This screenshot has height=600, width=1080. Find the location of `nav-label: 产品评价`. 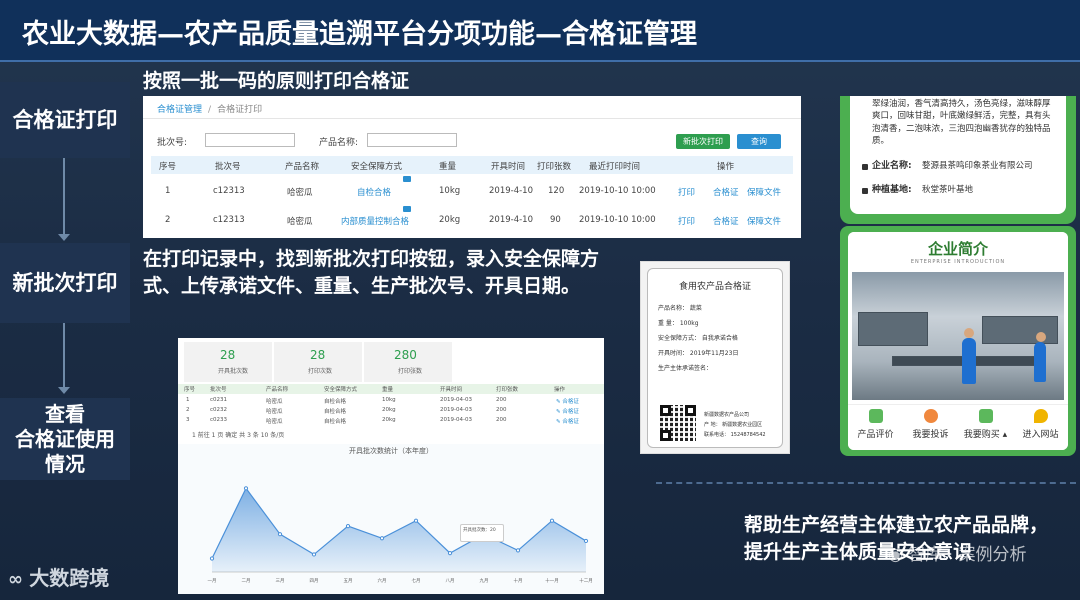

nav-label: 产品评价 is located at coordinates (875, 435).